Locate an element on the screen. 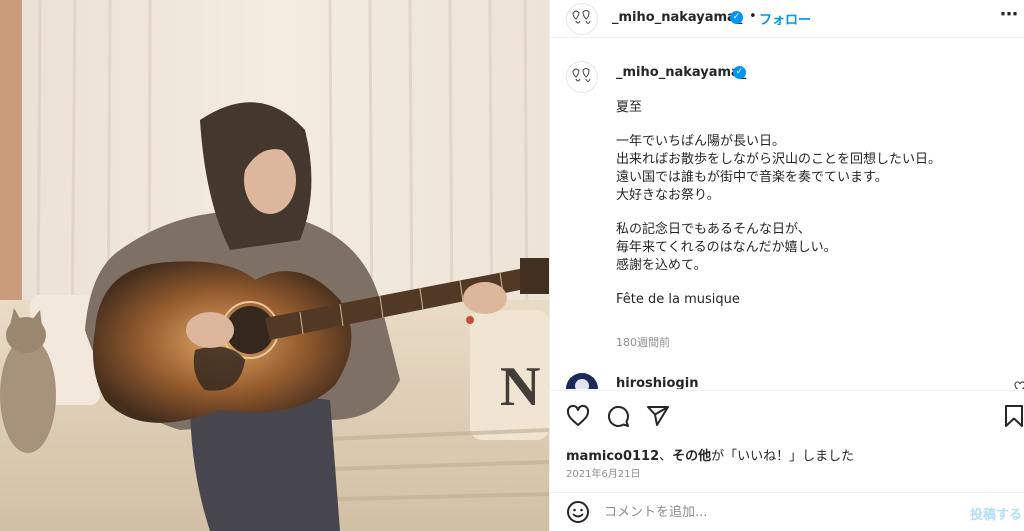 The width and height of the screenshot is (1024, 531). emoji-icon is located at coordinates (578, 512).